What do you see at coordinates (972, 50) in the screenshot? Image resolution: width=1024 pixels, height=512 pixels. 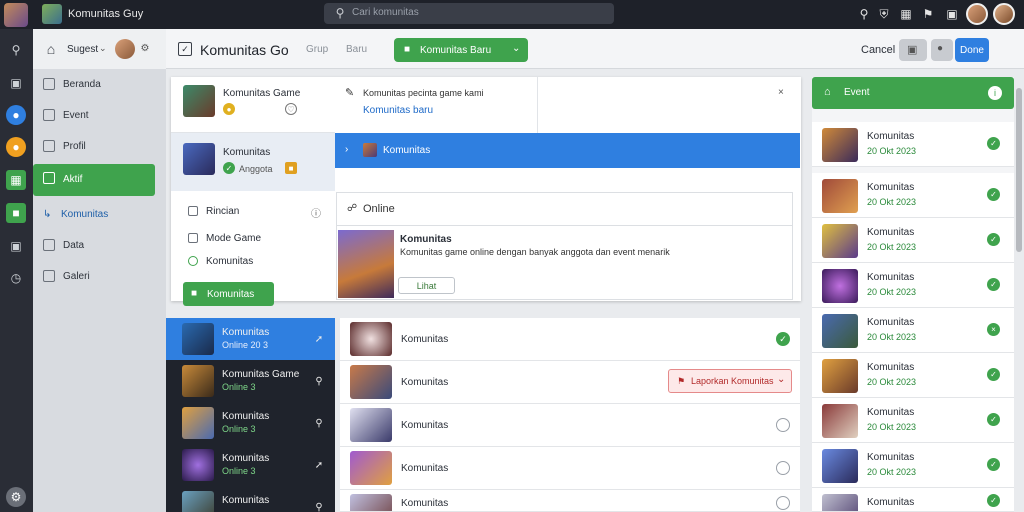 I see `done-button: Done` at bounding box center [972, 50].